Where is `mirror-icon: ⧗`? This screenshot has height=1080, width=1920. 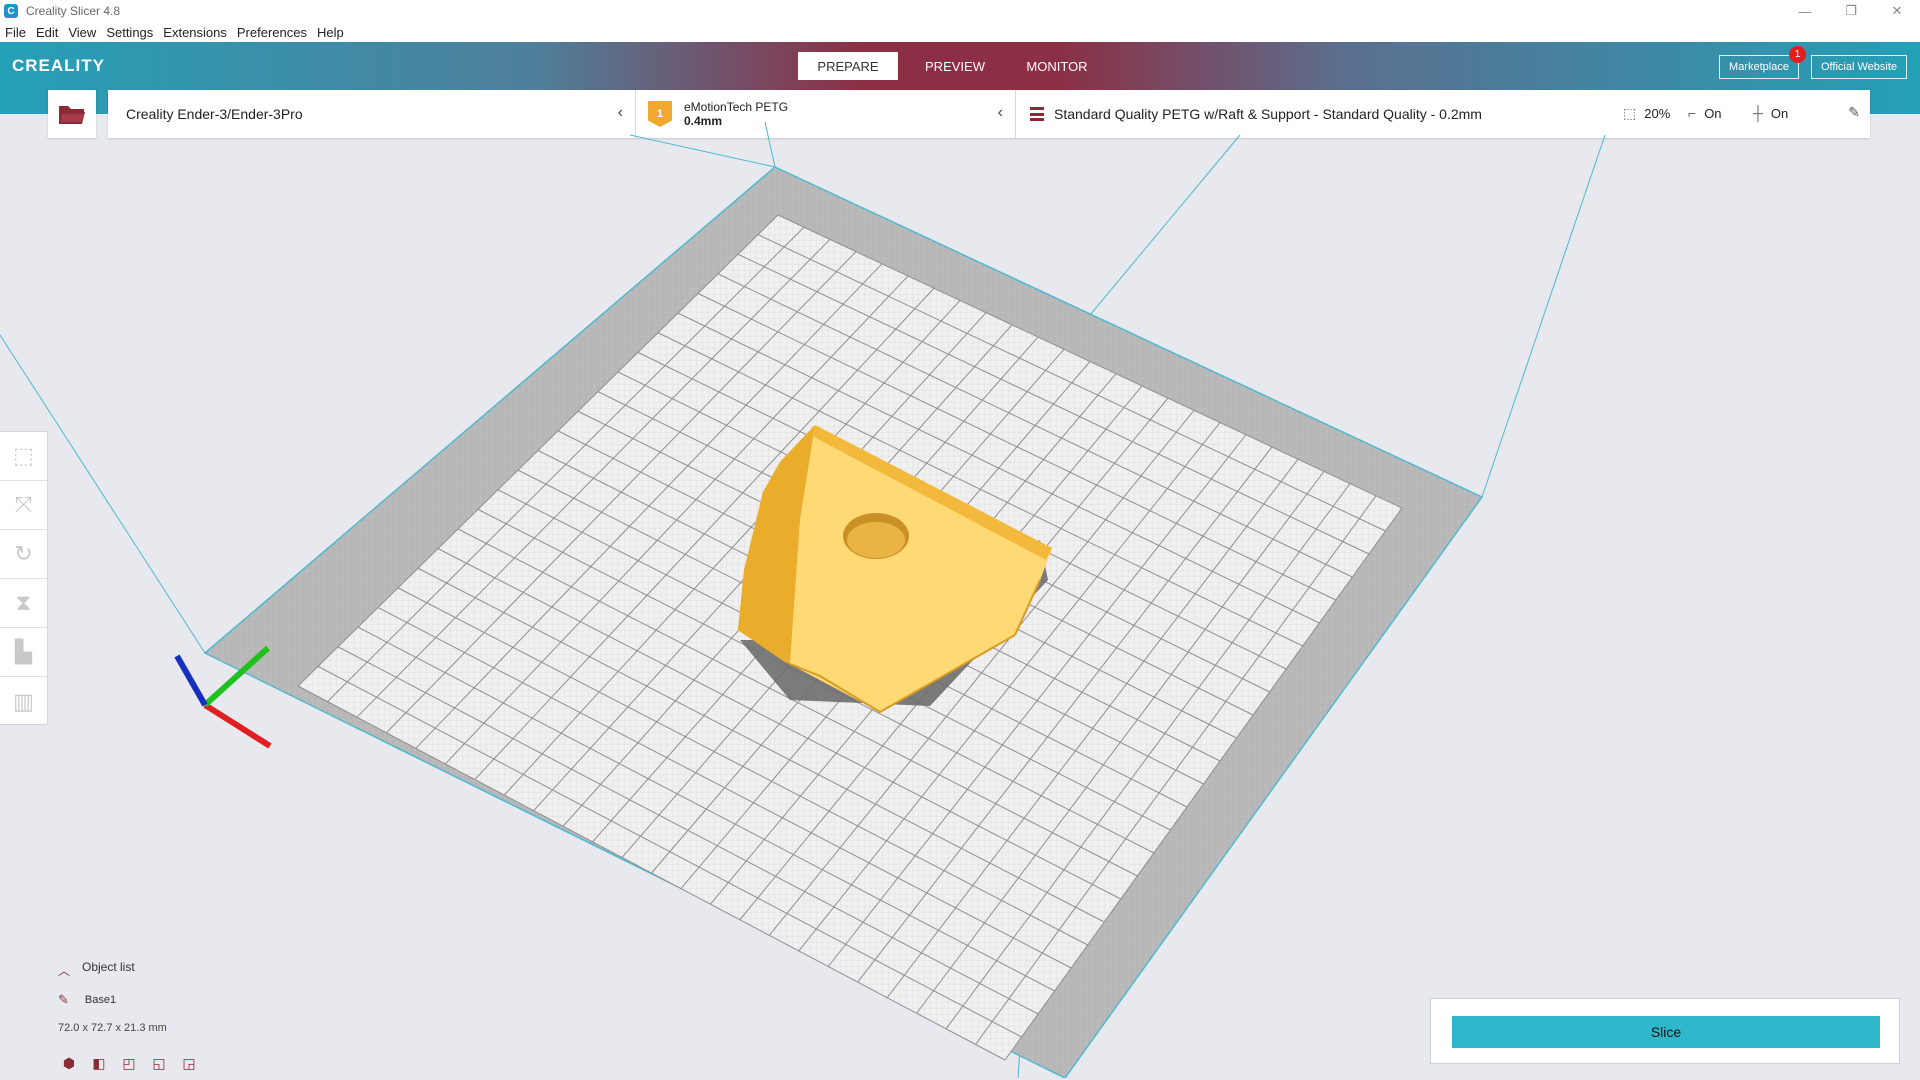 mirror-icon: ⧗ is located at coordinates (23, 602).